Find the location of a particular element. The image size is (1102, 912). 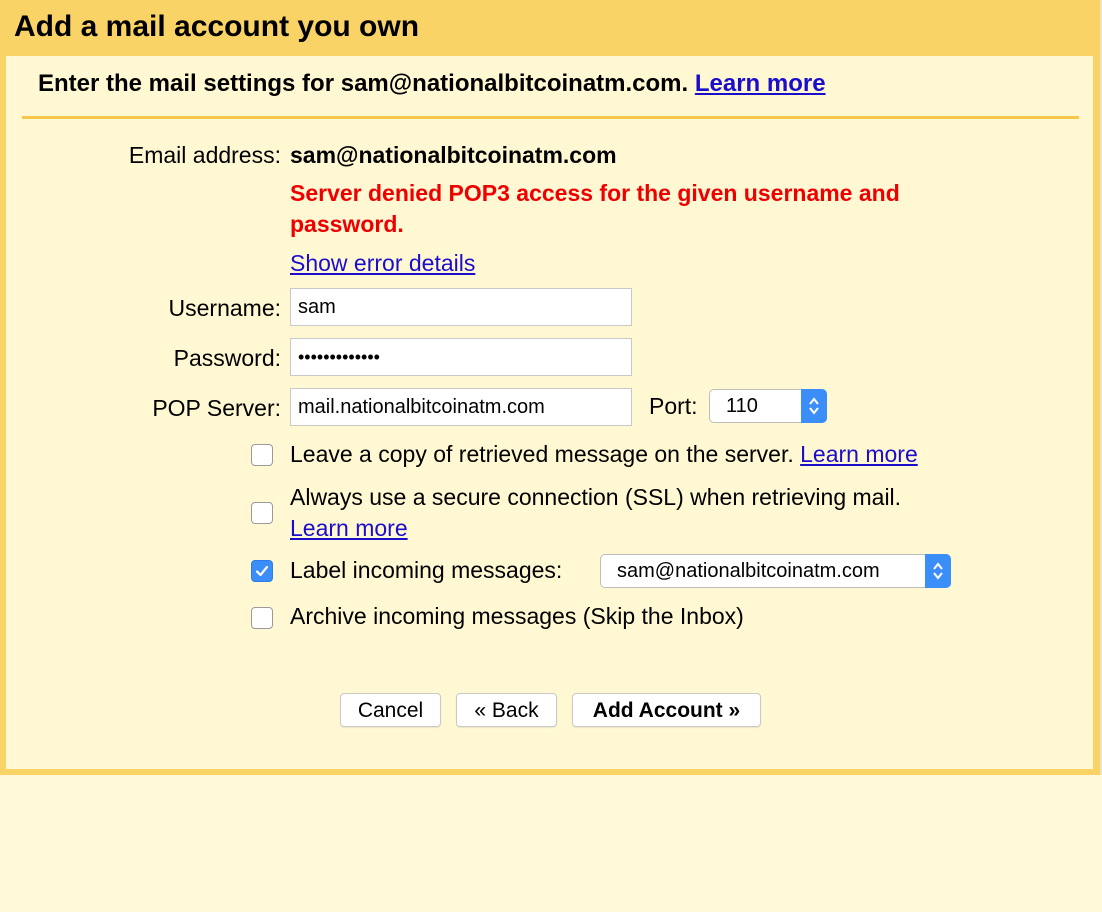

back-button: « Back is located at coordinates (506, 710).